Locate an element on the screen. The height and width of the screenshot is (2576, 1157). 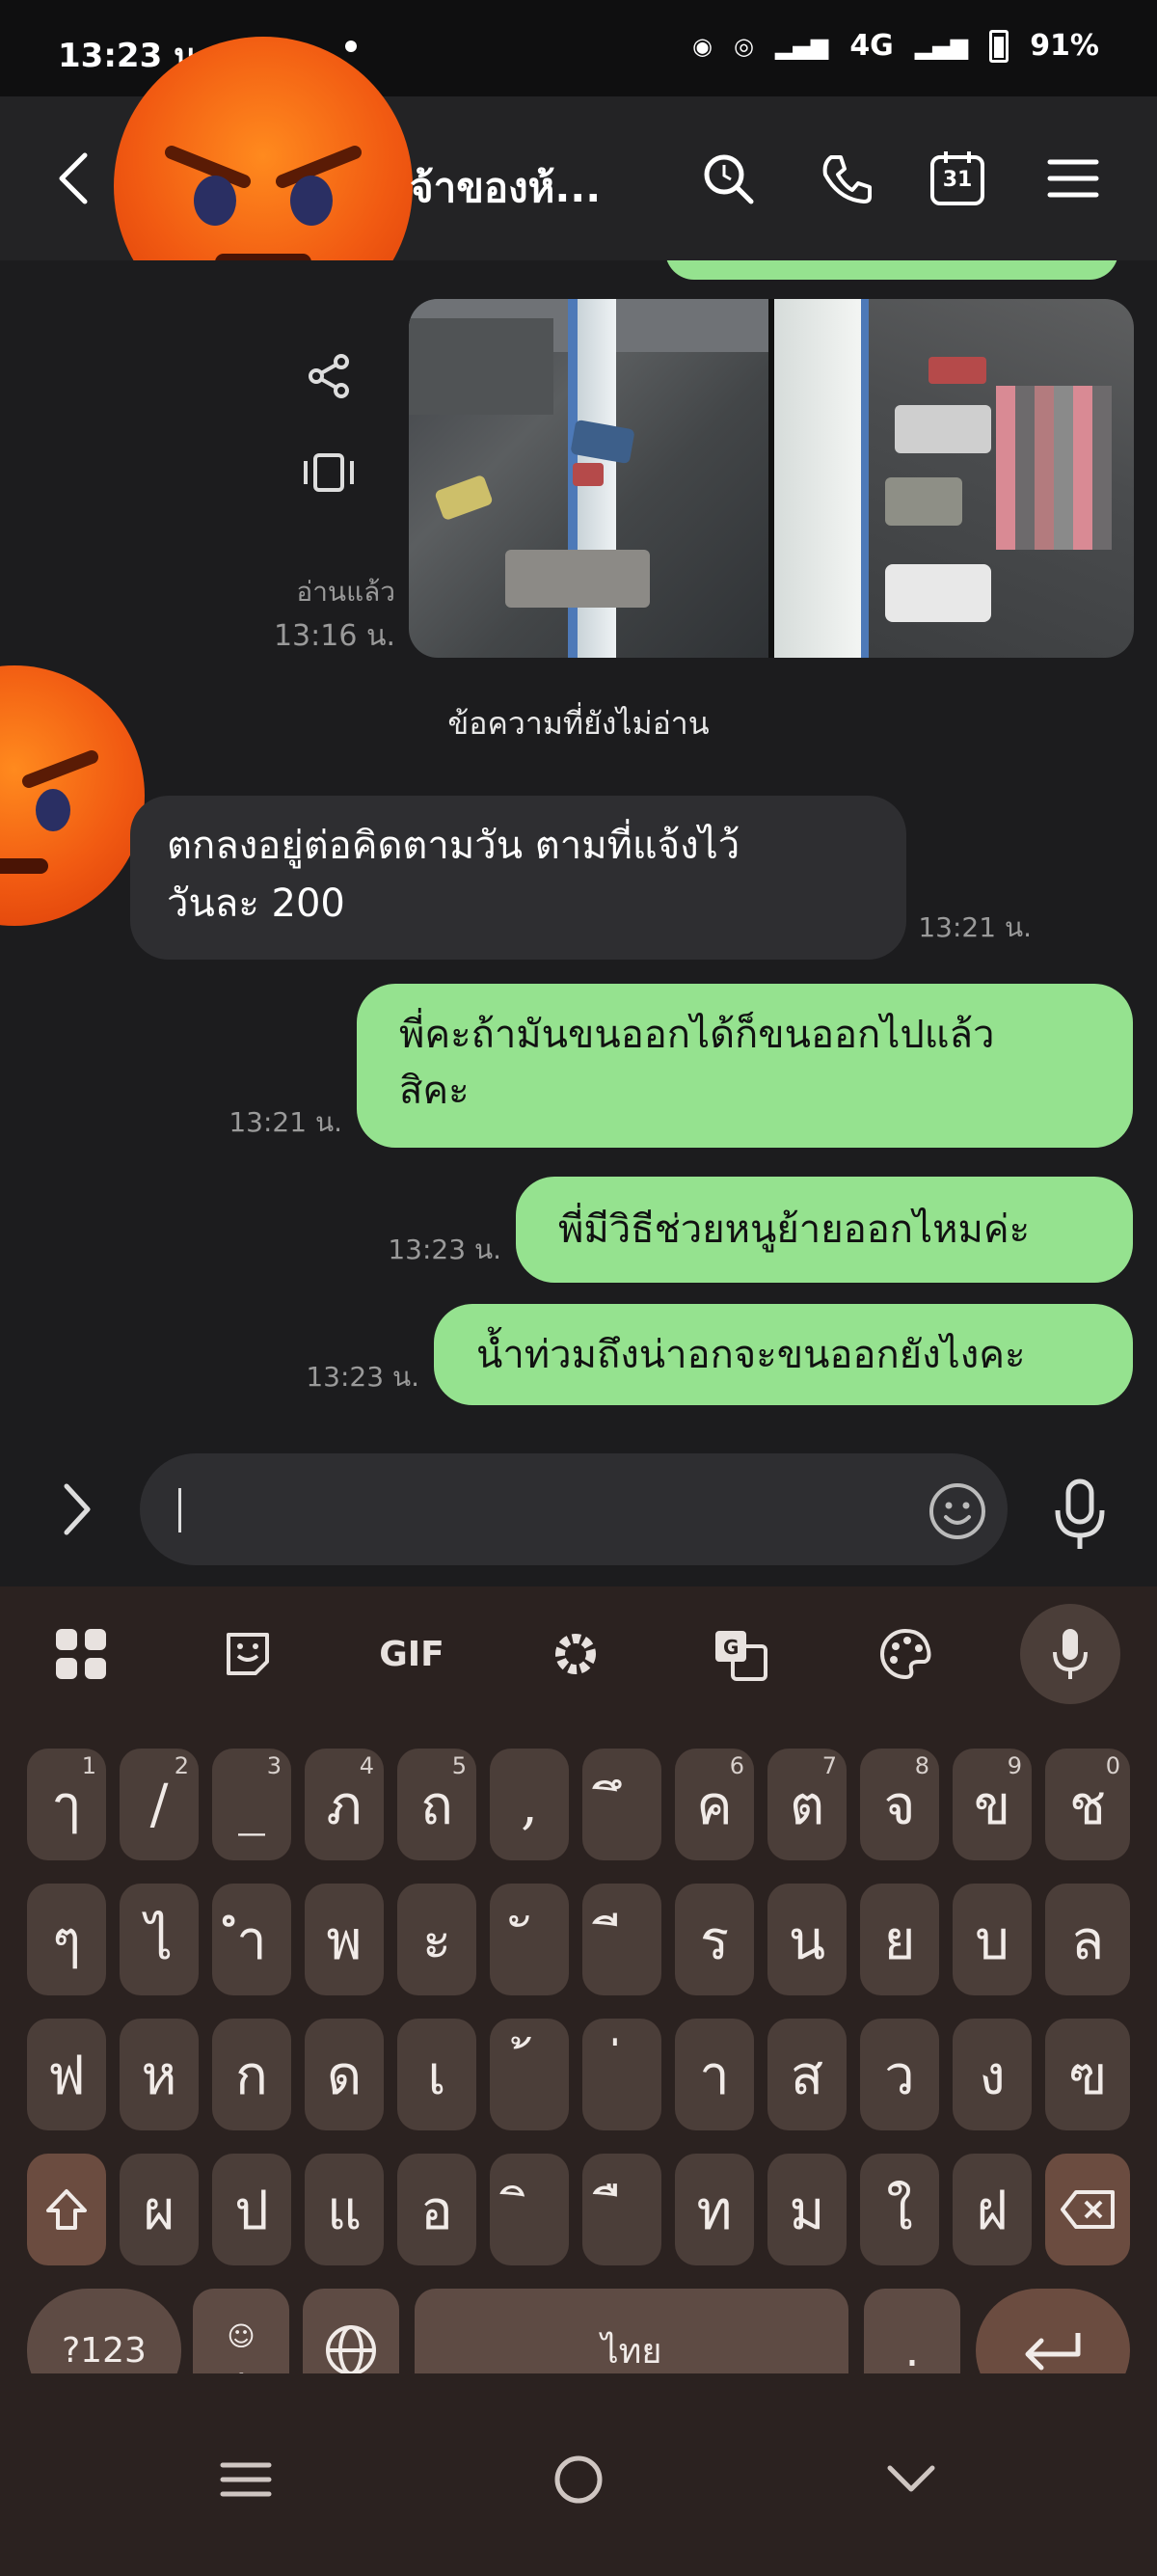
compose-bar is located at coordinates (578, 1509).